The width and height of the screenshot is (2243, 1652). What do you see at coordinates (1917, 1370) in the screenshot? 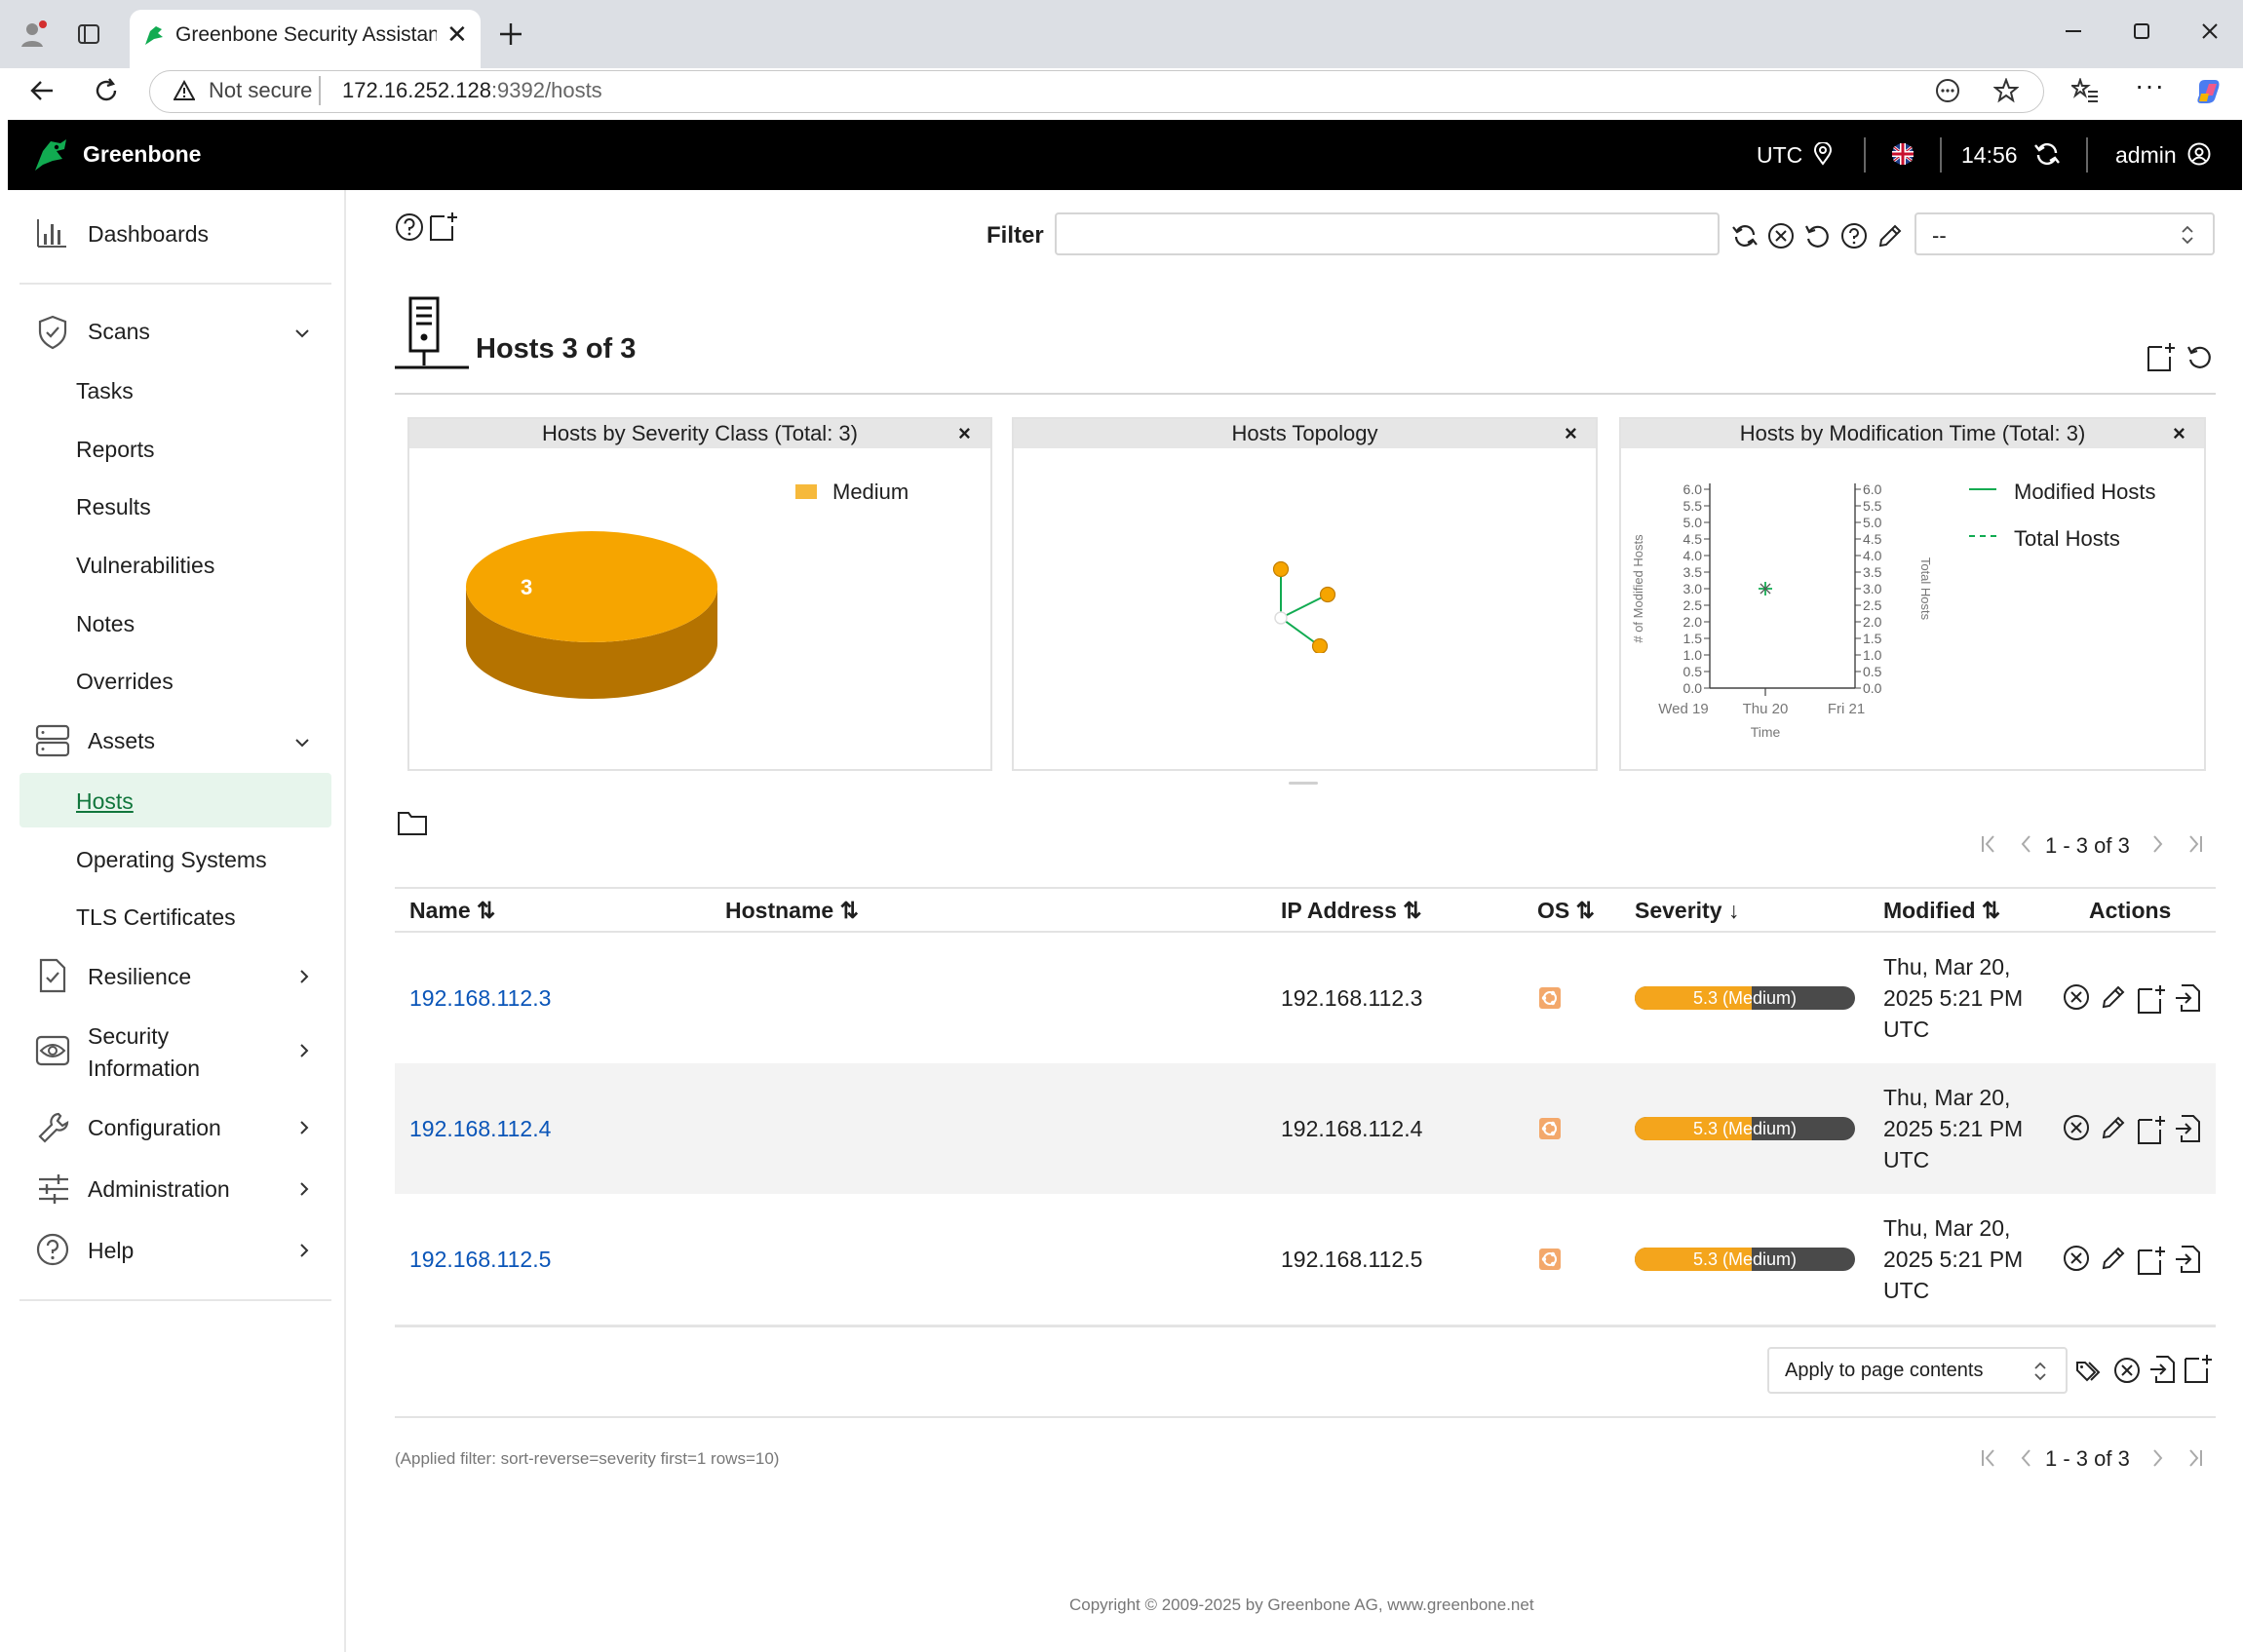
I see `bulk-action-select: Apply to page contents` at bounding box center [1917, 1370].